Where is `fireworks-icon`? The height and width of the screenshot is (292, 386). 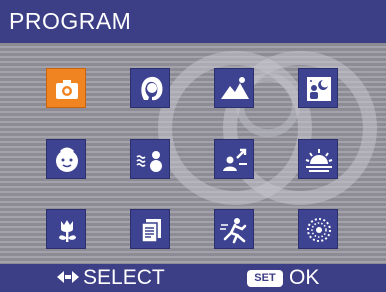 fireworks-icon is located at coordinates (319, 230).